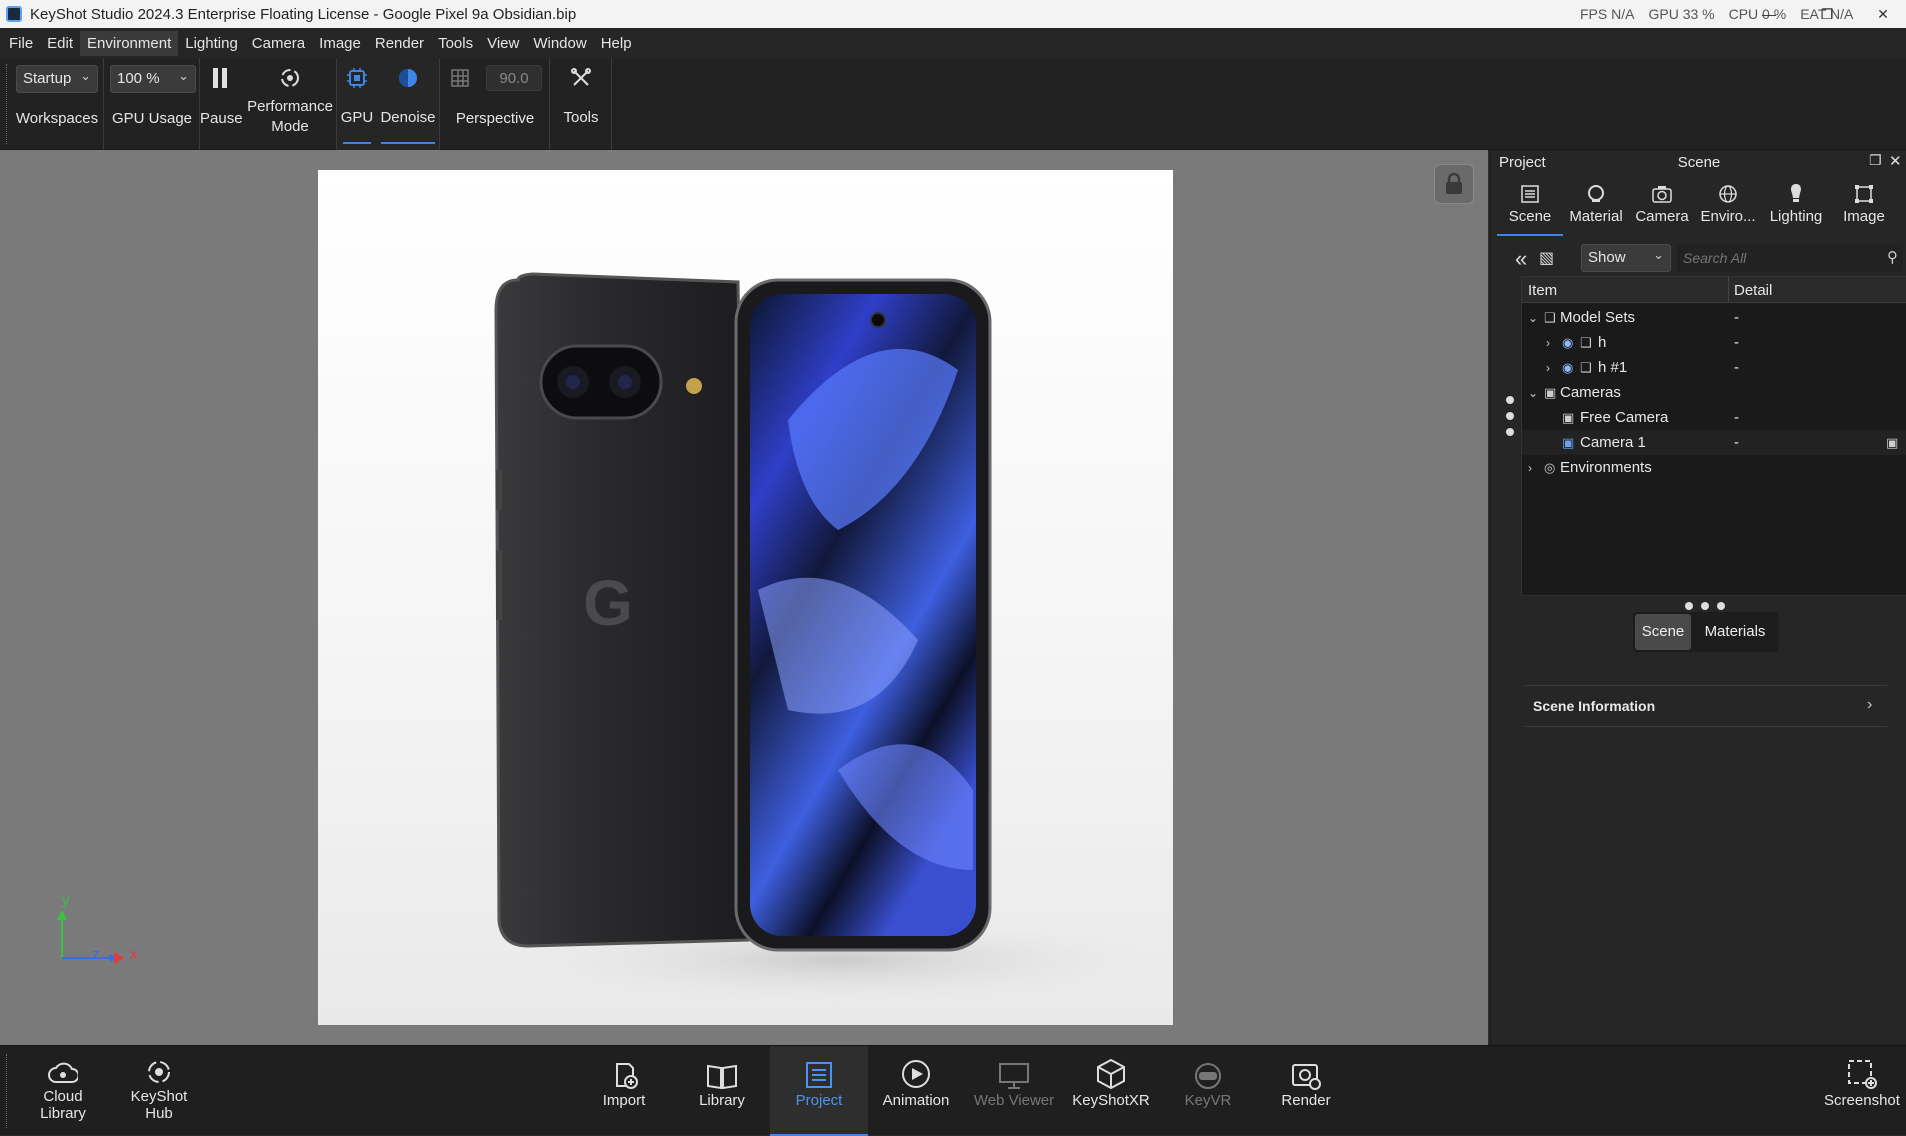 This screenshot has width=1906, height=1136. I want to click on tools-label: Tools, so click(581, 117).